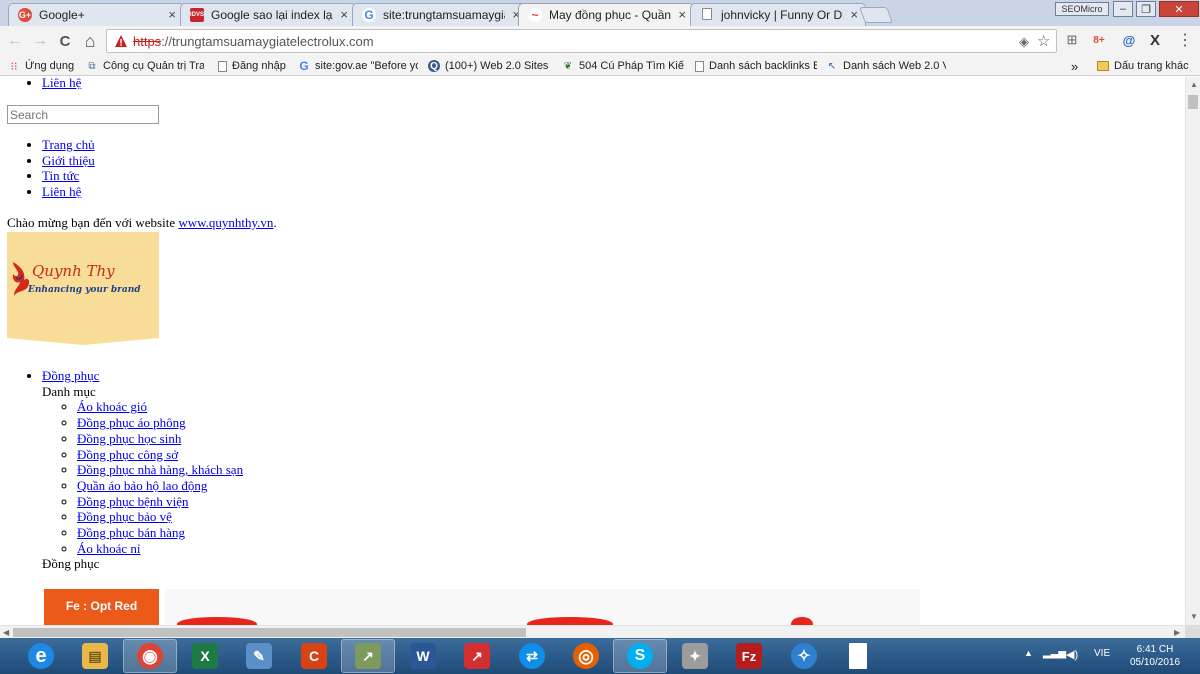 The image size is (1200, 674). Describe the element at coordinates (70, 375) in the screenshot. I see `category-link-uniform: Đồng phục` at that location.